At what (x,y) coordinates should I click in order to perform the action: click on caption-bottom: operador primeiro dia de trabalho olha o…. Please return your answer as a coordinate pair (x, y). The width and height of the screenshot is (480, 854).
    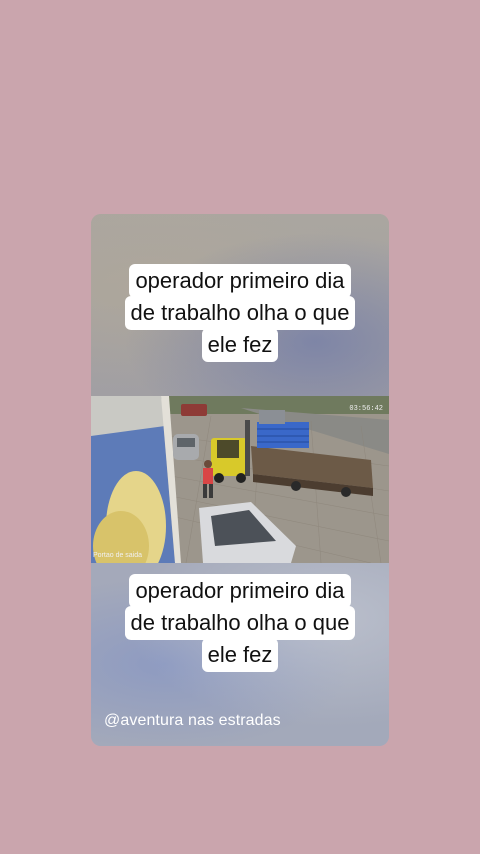
    Looking at the image, I should click on (240, 623).